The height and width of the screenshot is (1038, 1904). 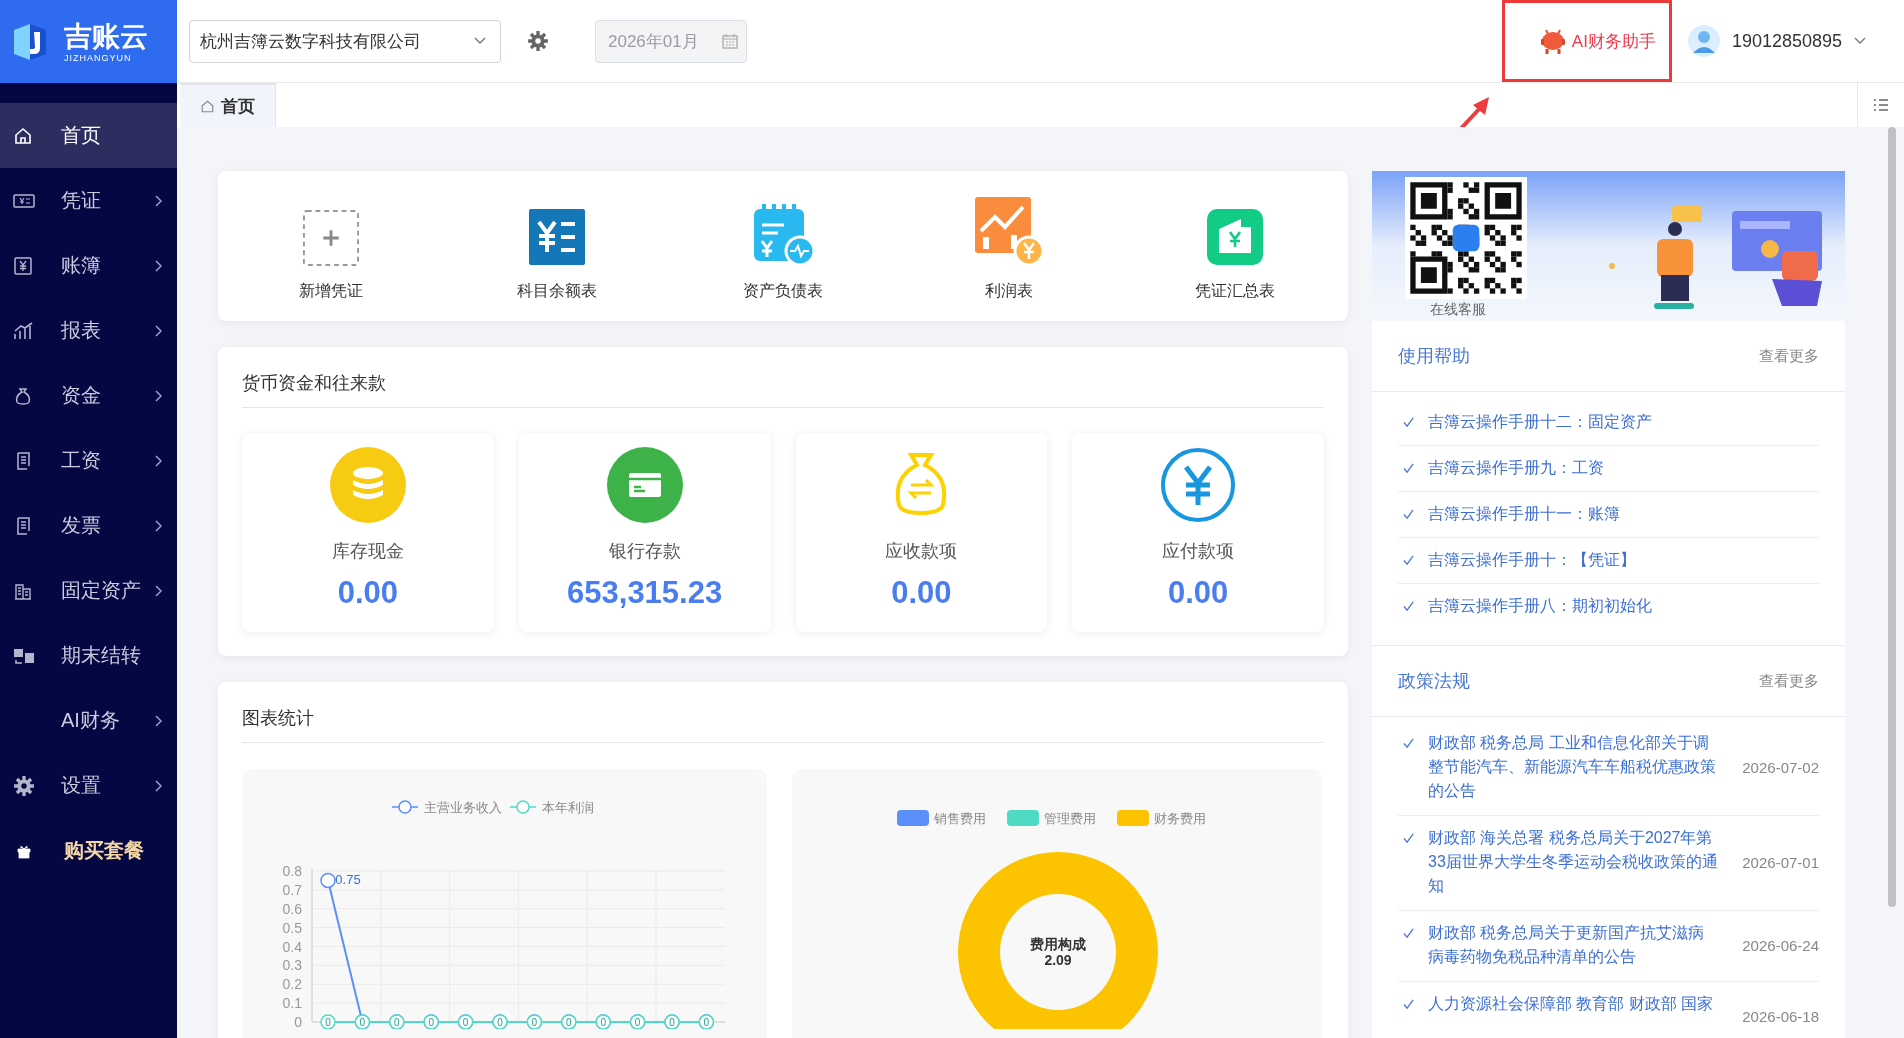 I want to click on axis-label: 0.4, so click(x=292, y=946).